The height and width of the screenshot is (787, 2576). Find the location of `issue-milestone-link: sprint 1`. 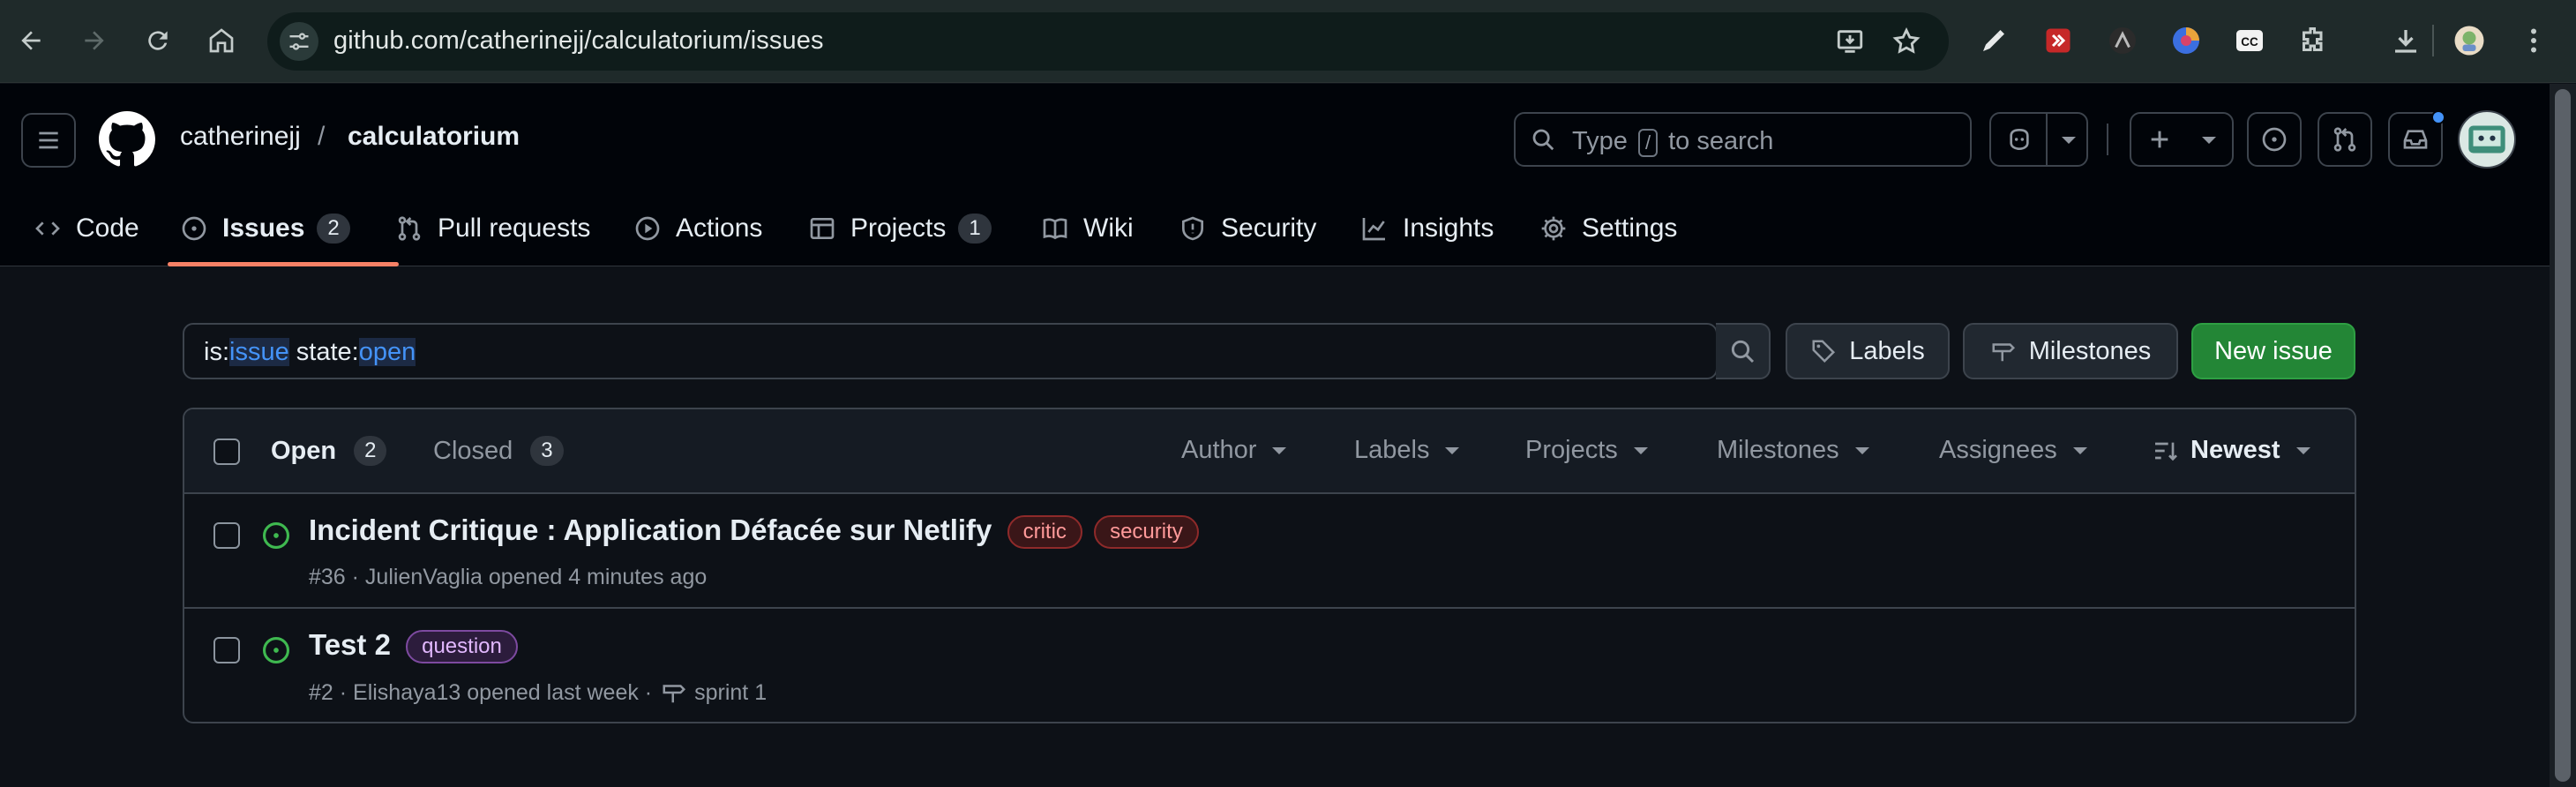

issue-milestone-link: sprint 1 is located at coordinates (731, 693).